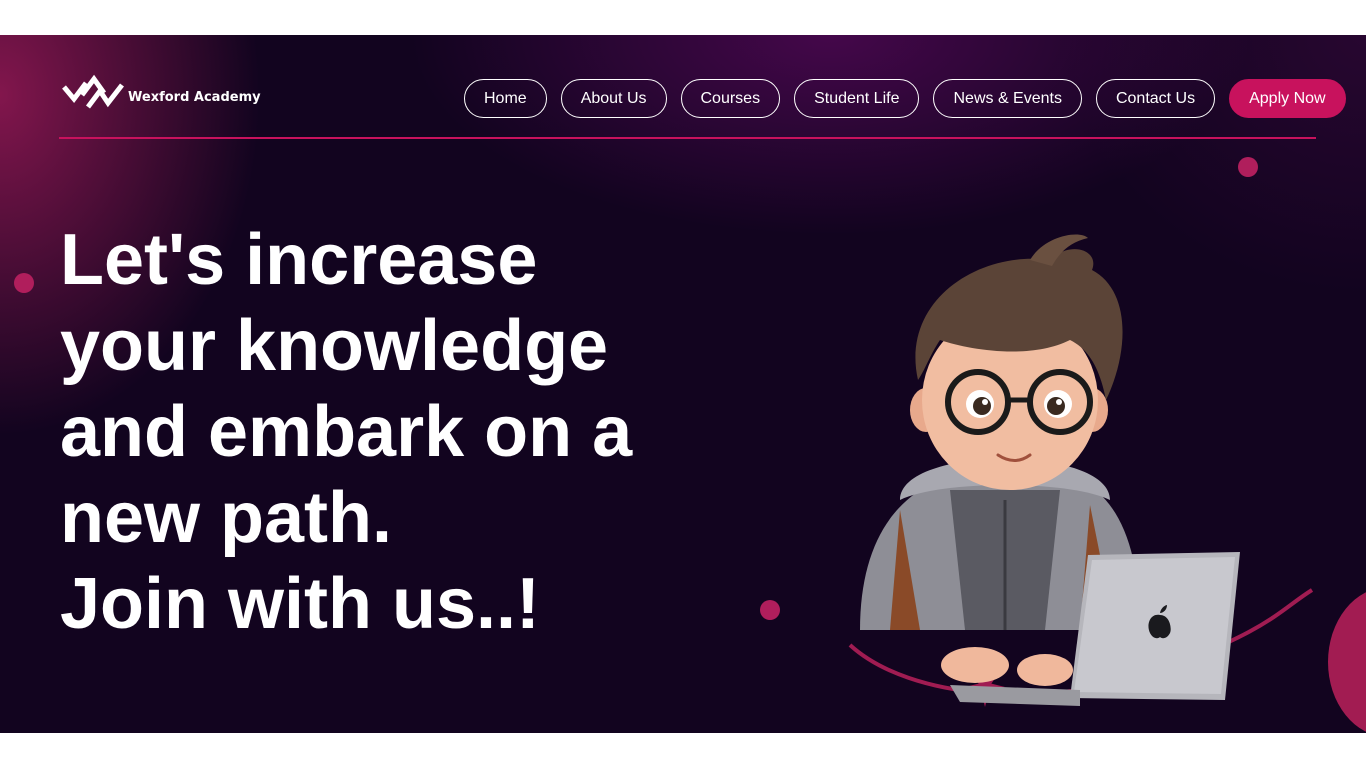 The width and height of the screenshot is (1366, 768). Describe the element at coordinates (857, 98) in the screenshot. I see `nav-student-life: Student Life` at that location.